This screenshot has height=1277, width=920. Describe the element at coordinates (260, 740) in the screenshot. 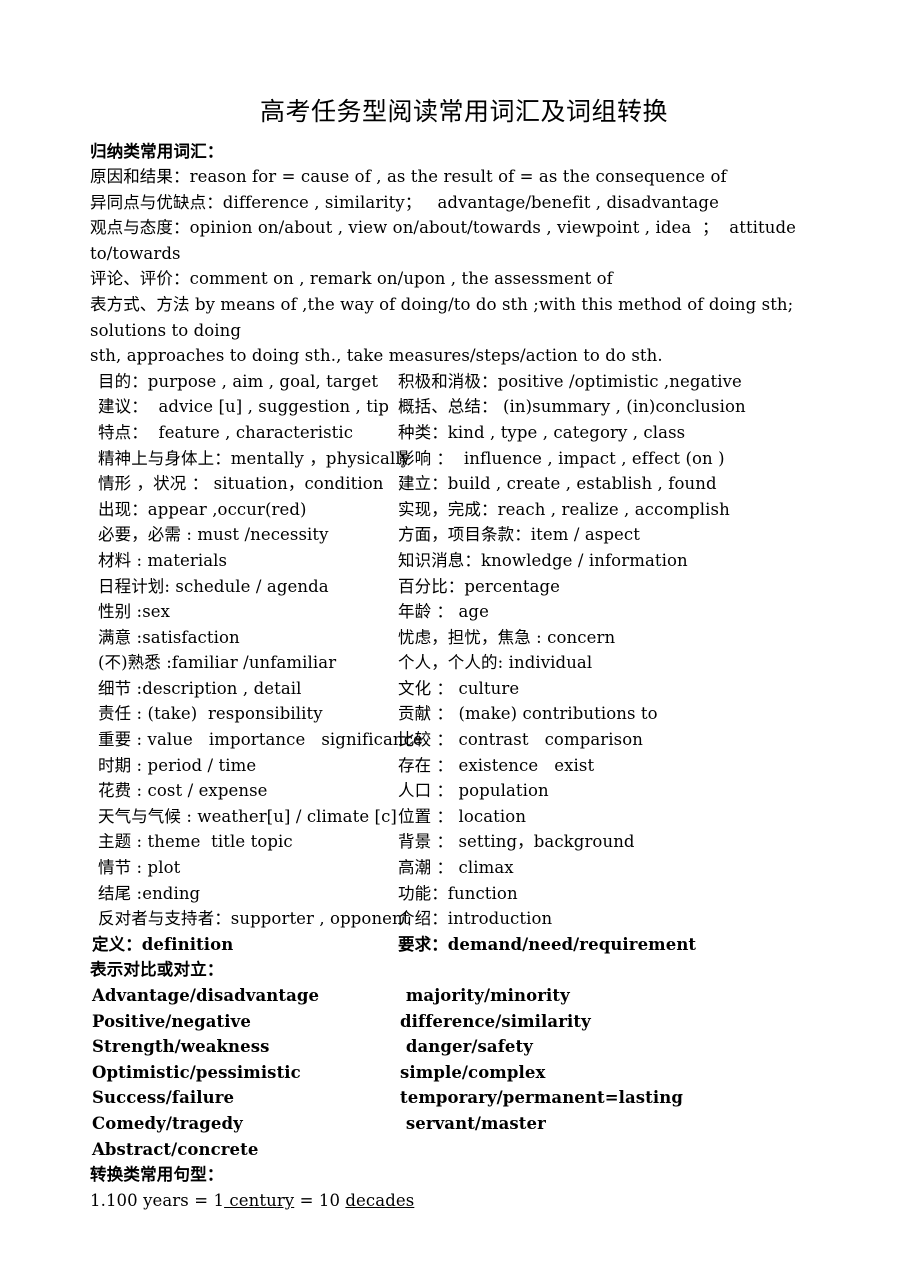

I see `vocab-left-cell: 重要 : value importance significance` at that location.